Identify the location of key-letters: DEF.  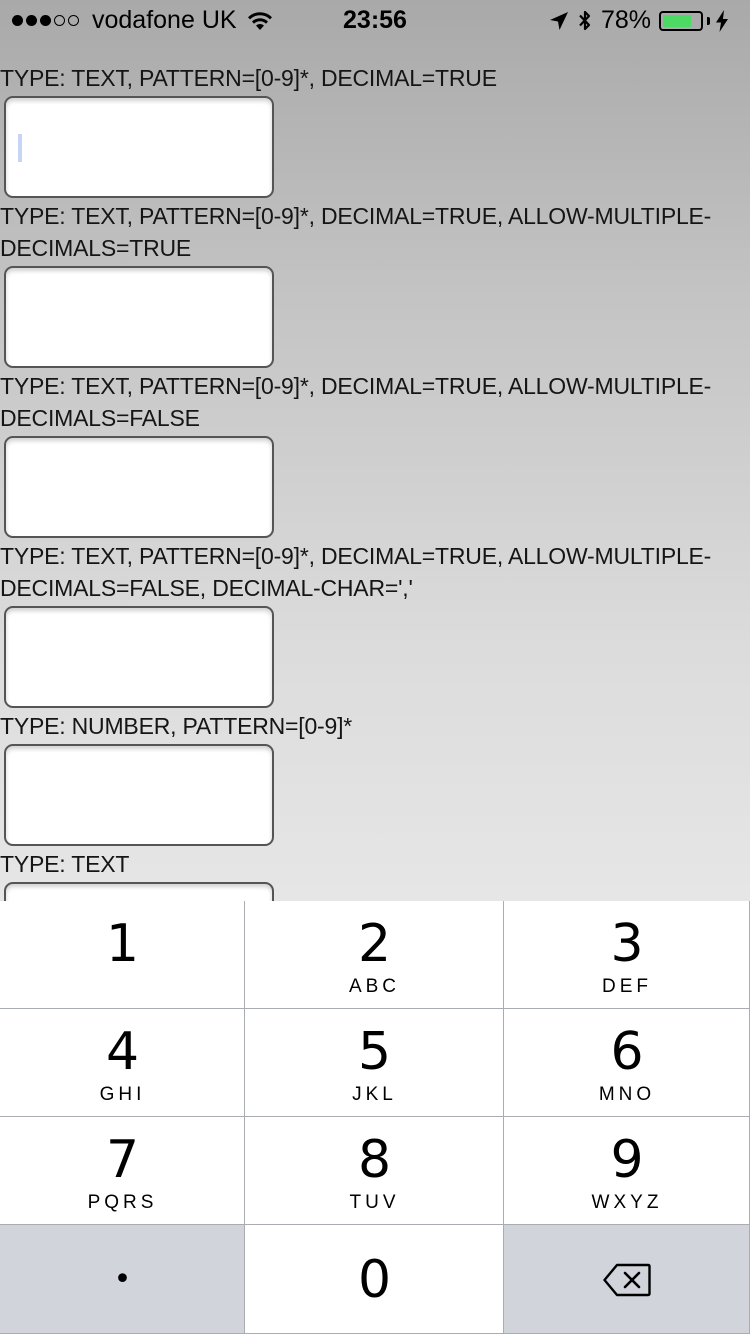
(627, 986).